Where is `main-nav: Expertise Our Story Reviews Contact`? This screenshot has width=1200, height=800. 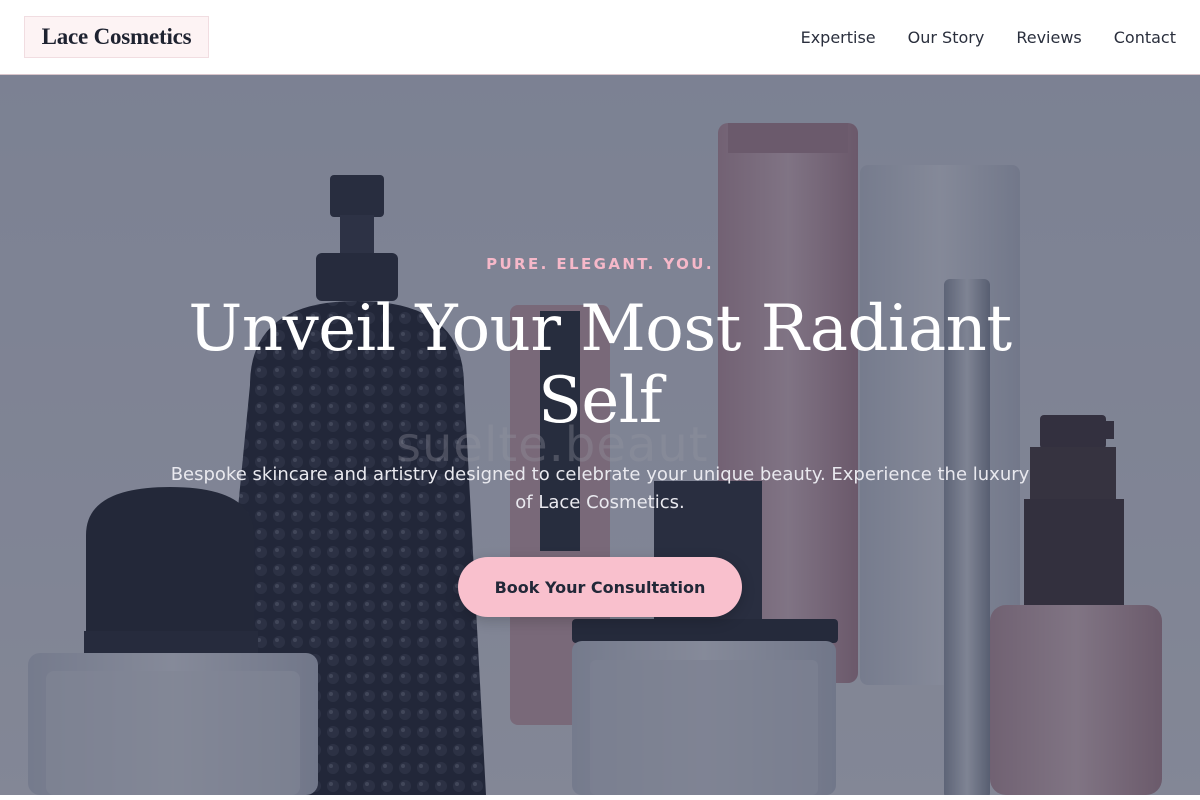 main-nav: Expertise Our Story Reviews Contact is located at coordinates (988, 37).